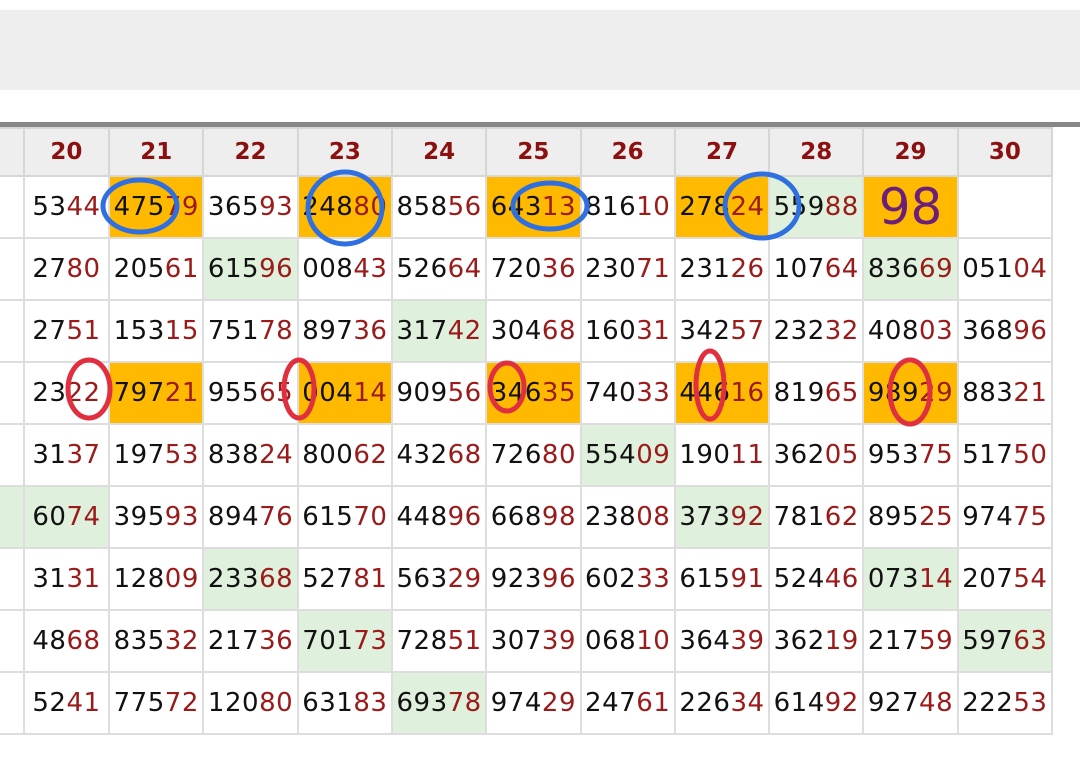  Describe the element at coordinates (464, 269) in the screenshot. I see `cell-tail-digits: 64` at that location.